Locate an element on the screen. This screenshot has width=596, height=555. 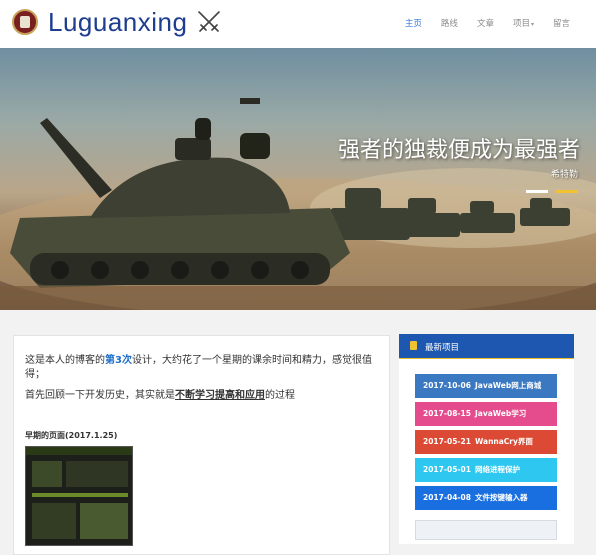
project-item: 2017-05-01 网络进程保护 is located at coordinates (486, 470).